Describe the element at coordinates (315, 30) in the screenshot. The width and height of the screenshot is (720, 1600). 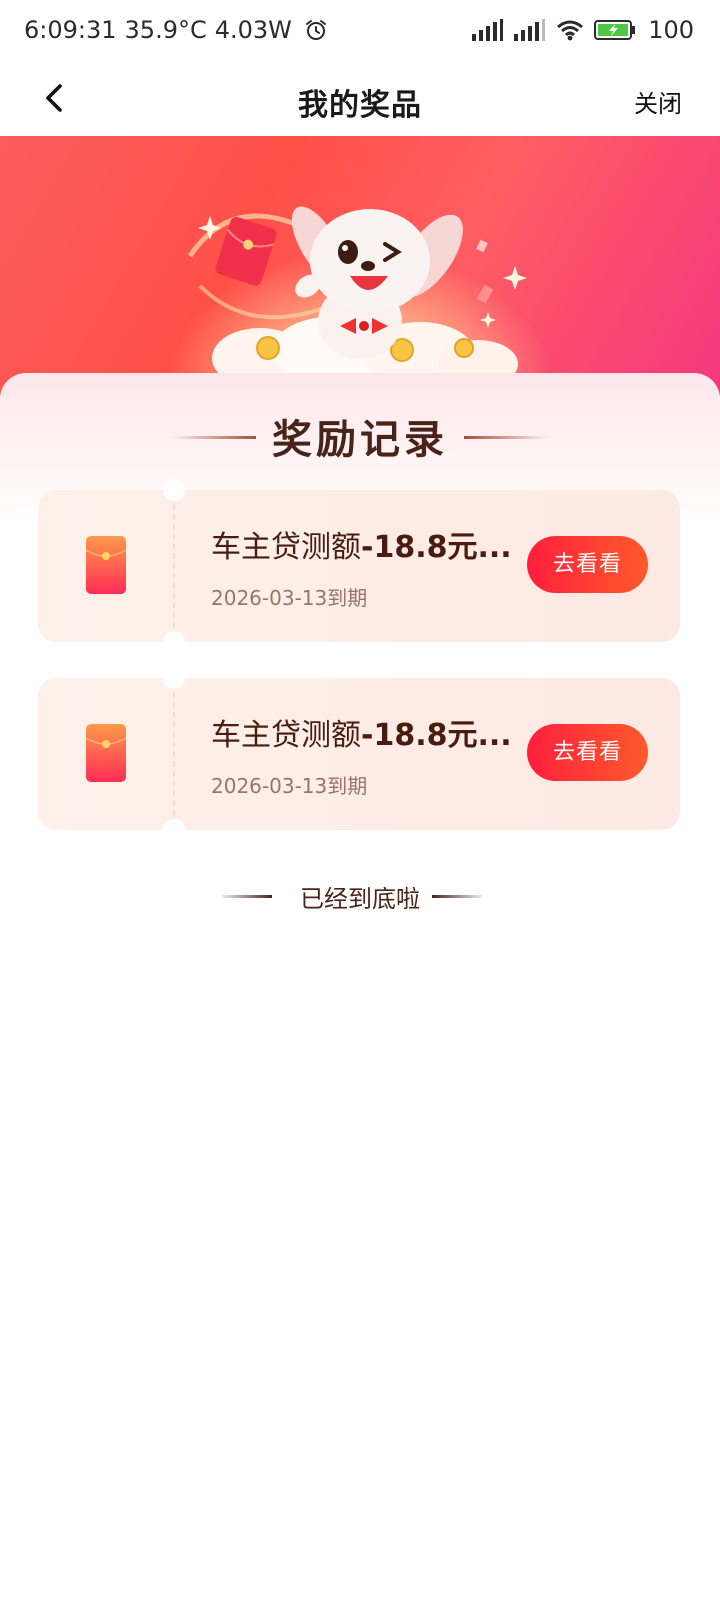
I see `alarm-icon` at that location.